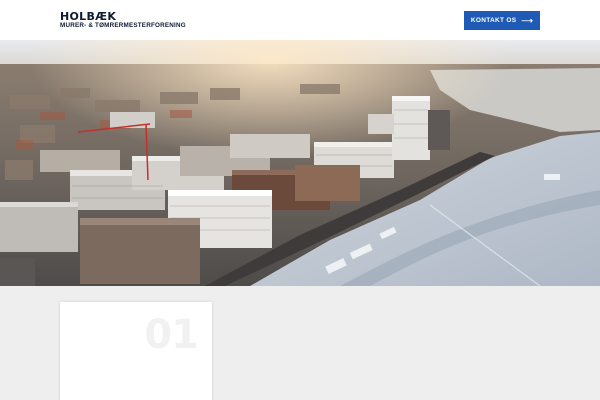 The height and width of the screenshot is (400, 600). I want to click on logo-subtitle: MURER- & TØMRERMESTERFORENING, so click(123, 25).